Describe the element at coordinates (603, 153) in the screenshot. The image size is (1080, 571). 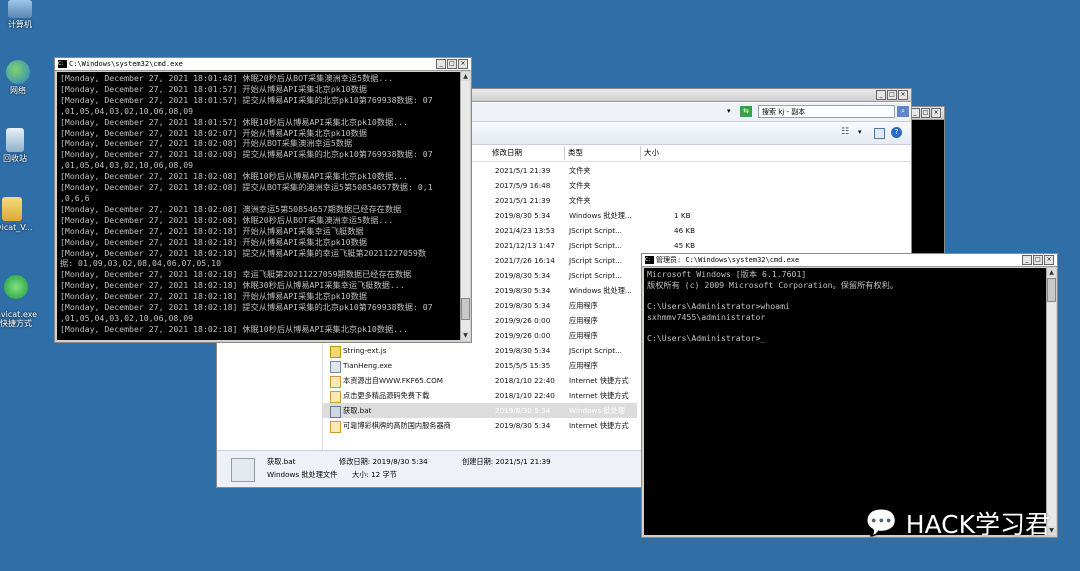
I see `column-header-type: 类型` at that location.